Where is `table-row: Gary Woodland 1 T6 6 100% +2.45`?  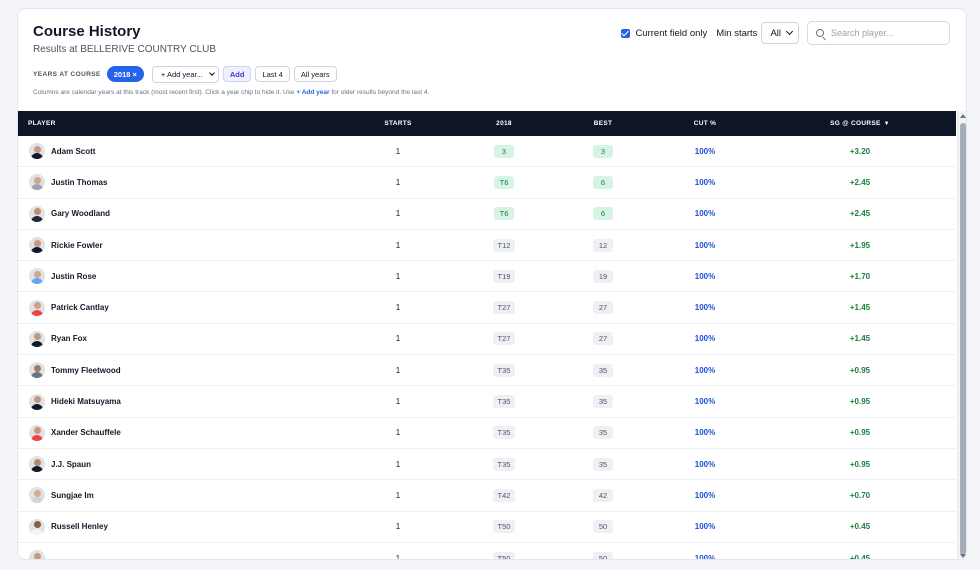 table-row: Gary Woodland 1 T6 6 100% +2.45 is located at coordinates (487, 214).